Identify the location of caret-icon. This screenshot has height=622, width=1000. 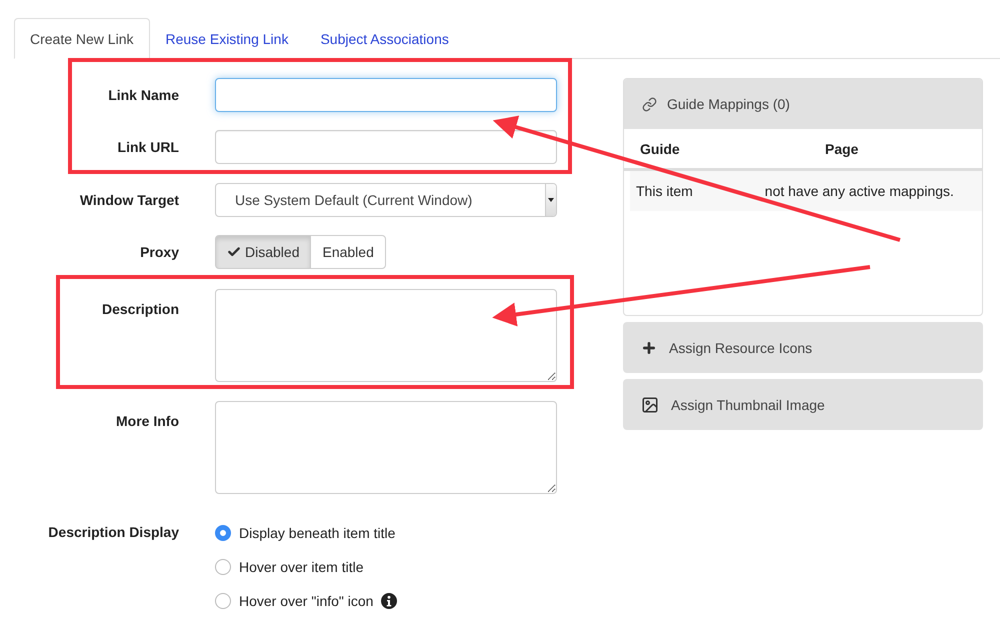
(550, 200).